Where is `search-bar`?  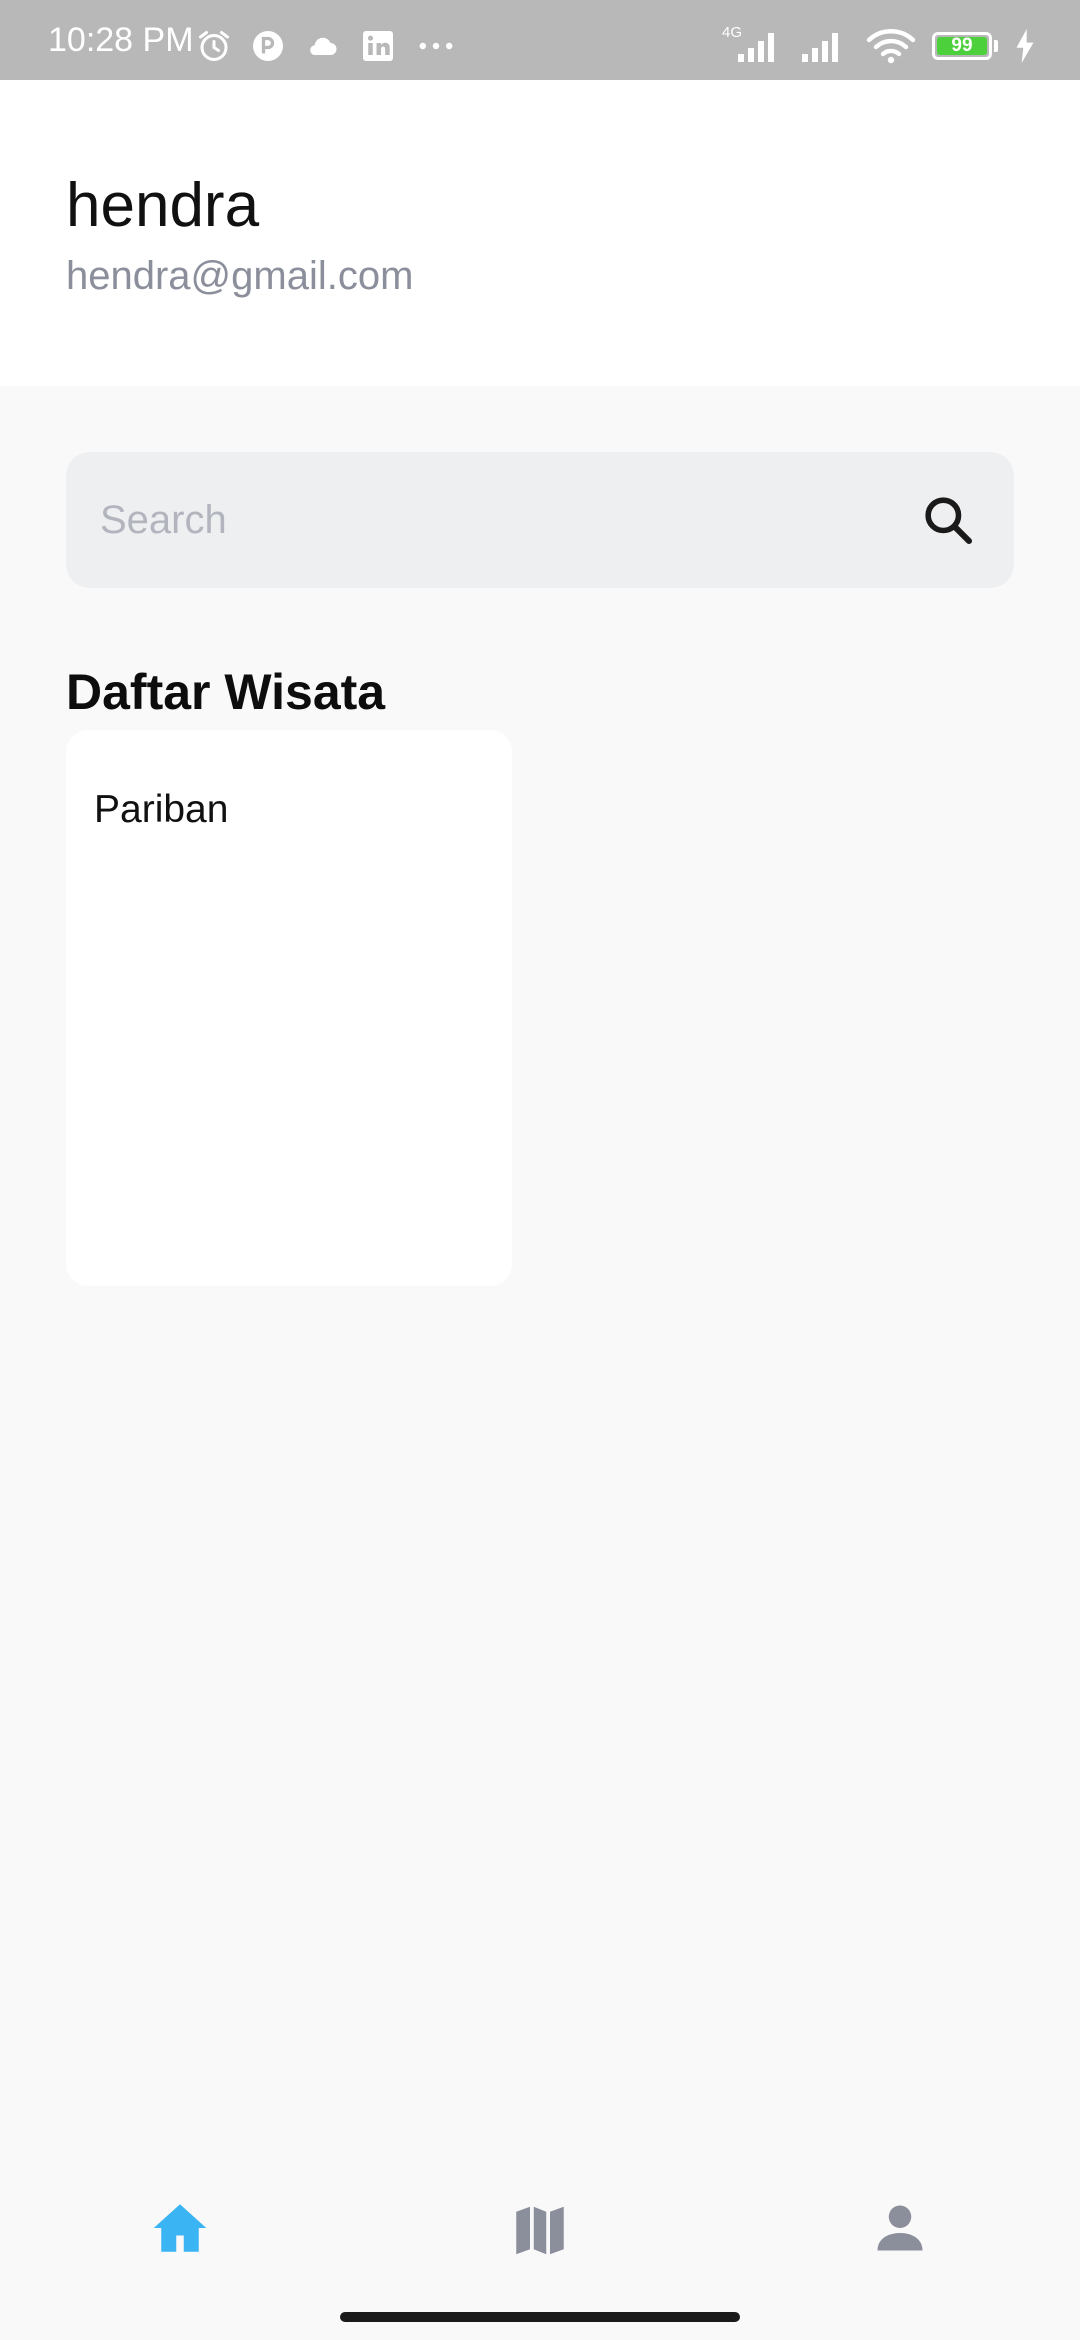 search-bar is located at coordinates (540, 520).